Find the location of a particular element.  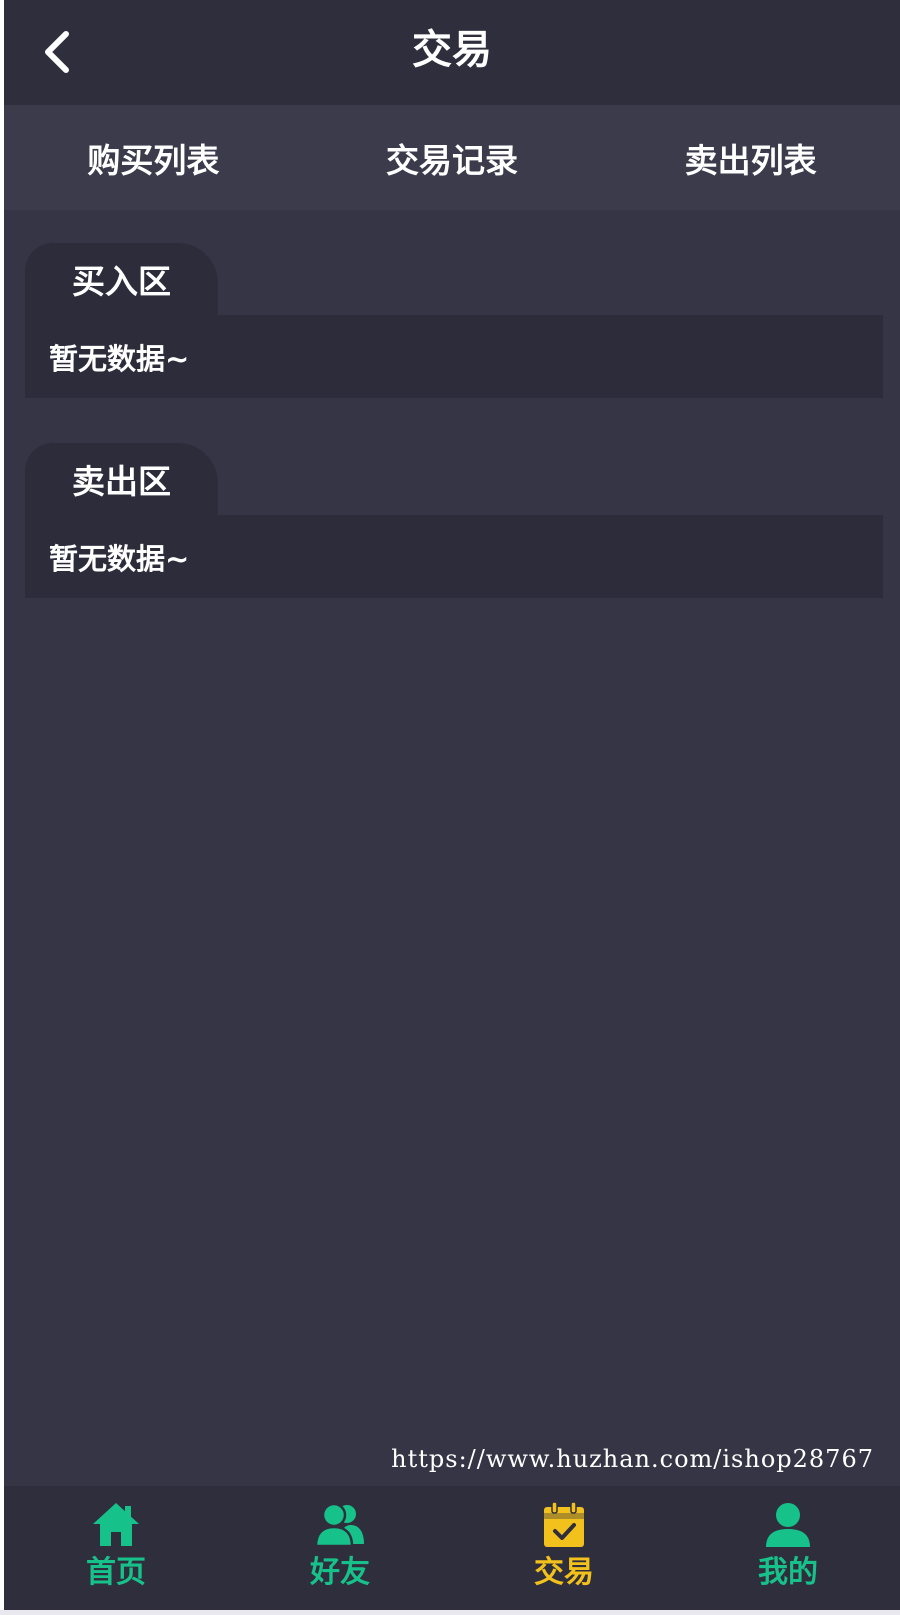

sell-zone: 卖出区 暂无数据~ is located at coordinates (454, 520).